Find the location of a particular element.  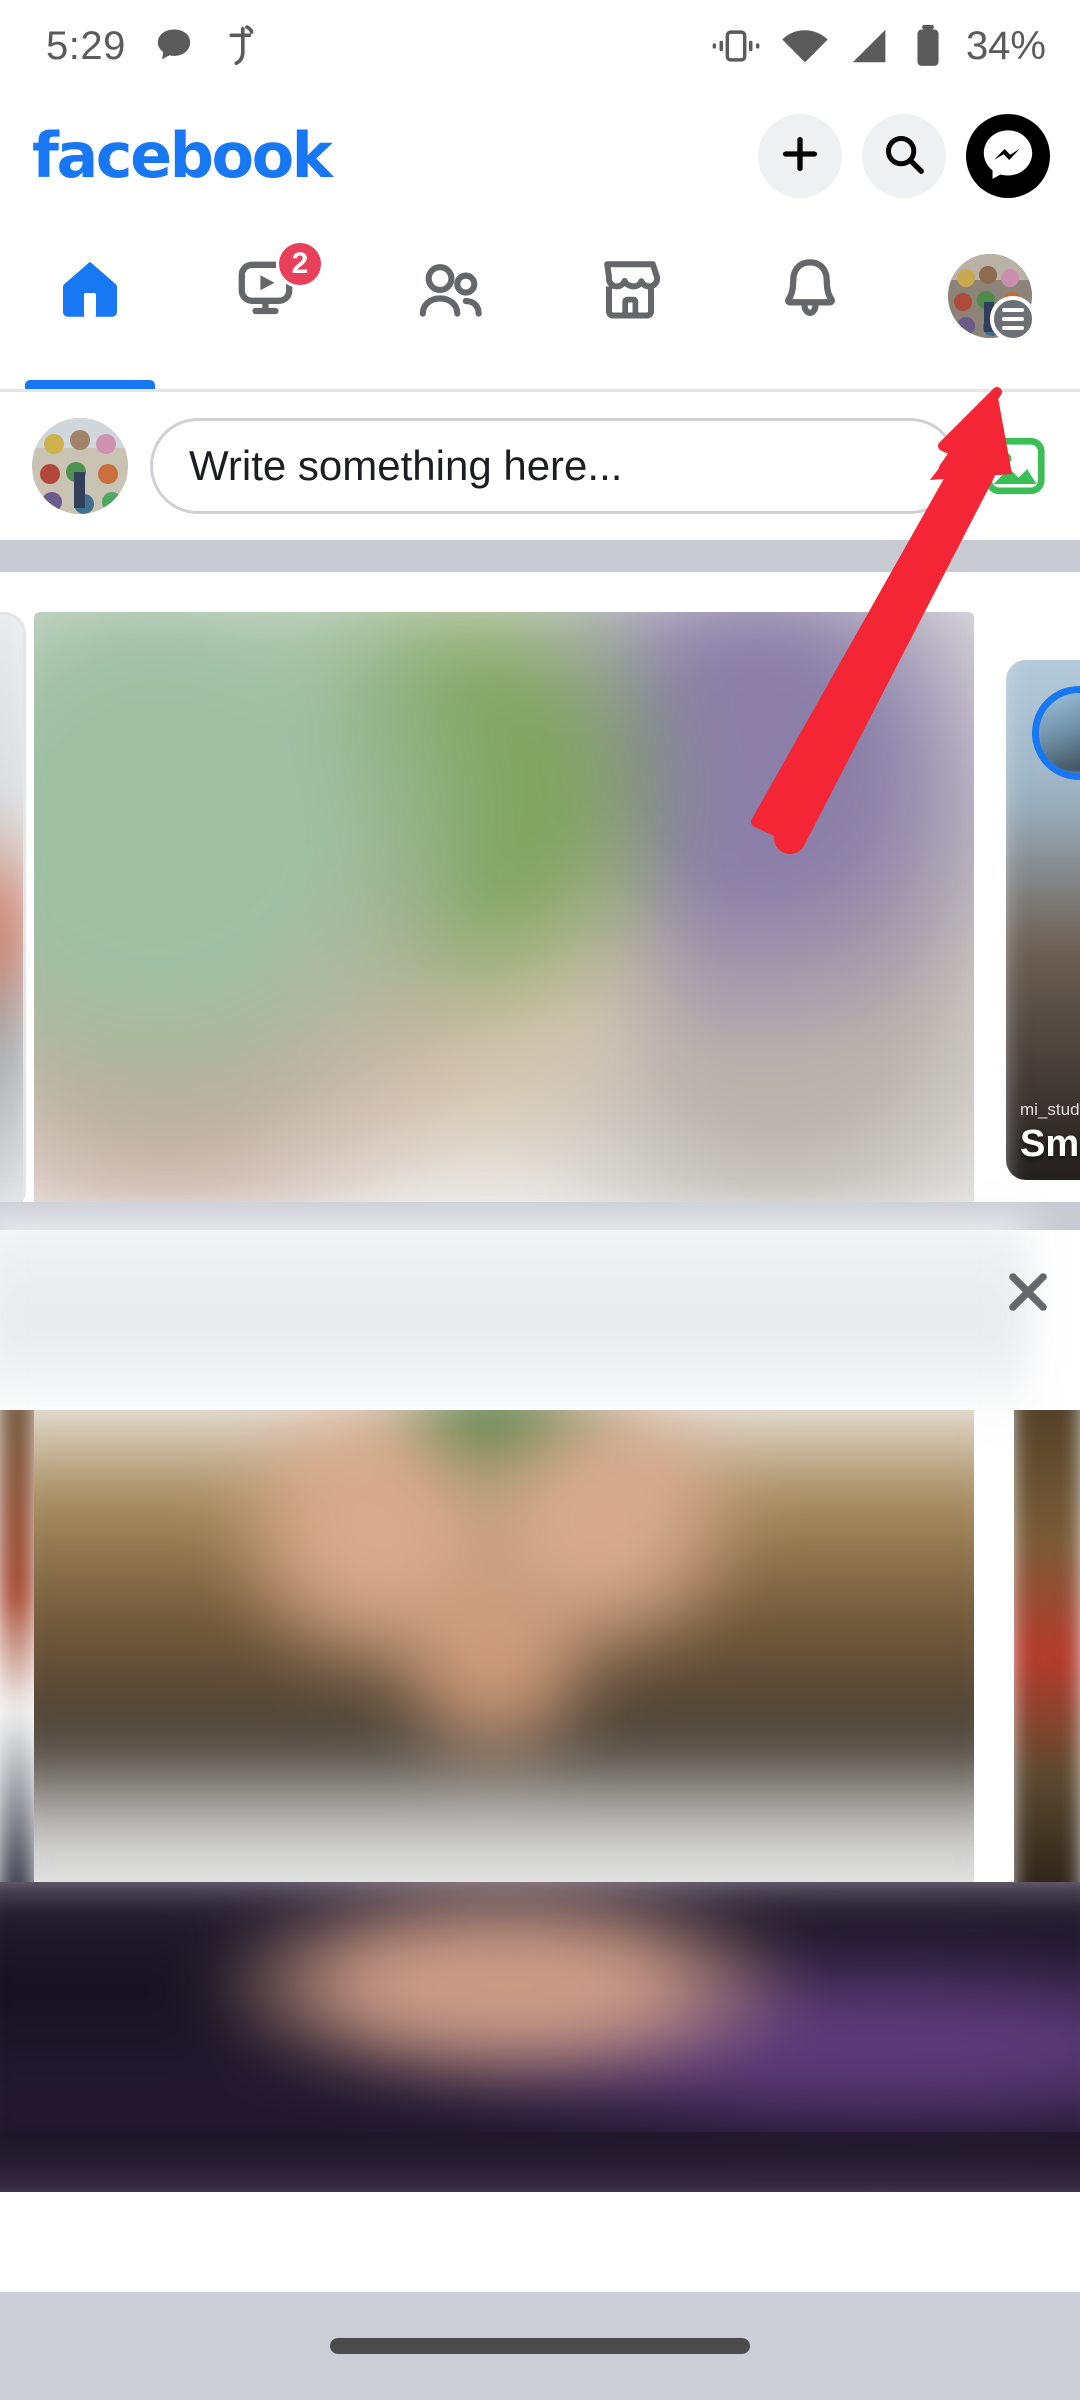

tab-marketplace is located at coordinates (630, 321).